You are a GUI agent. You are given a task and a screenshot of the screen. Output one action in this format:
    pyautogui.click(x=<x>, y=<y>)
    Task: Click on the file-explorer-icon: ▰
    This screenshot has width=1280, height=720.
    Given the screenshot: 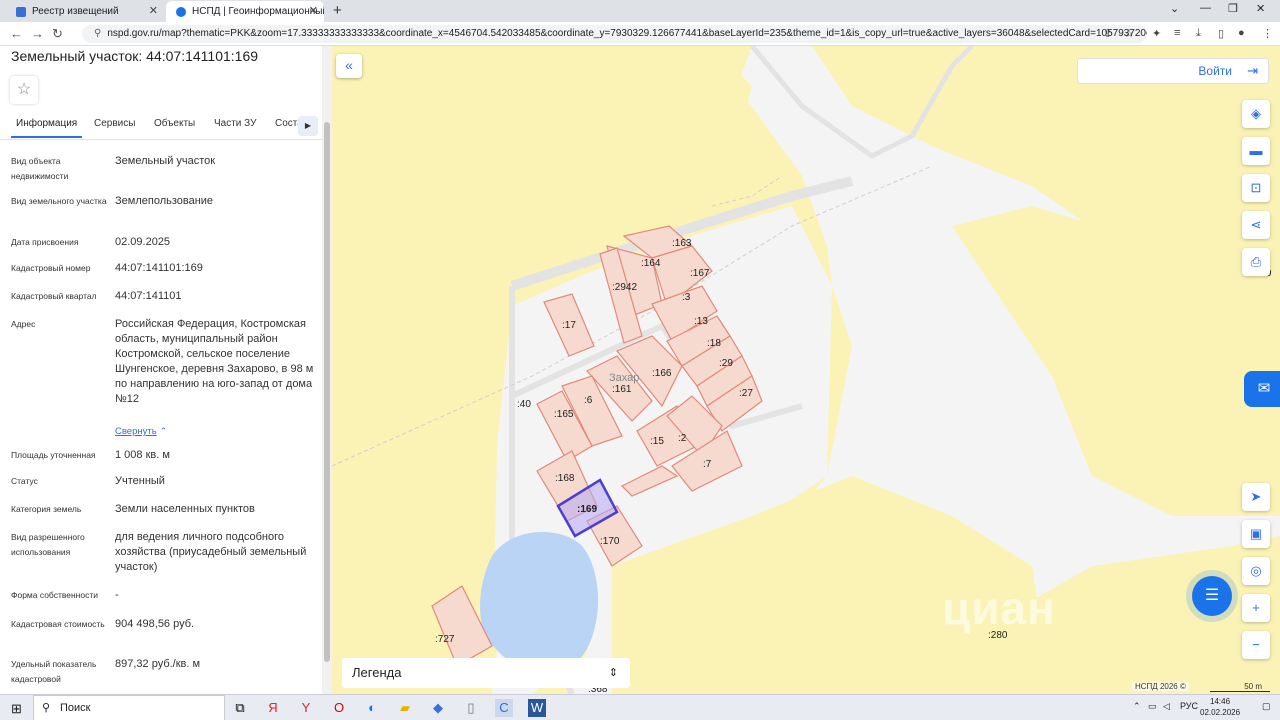 What is the action you would take?
    pyautogui.click(x=405, y=708)
    